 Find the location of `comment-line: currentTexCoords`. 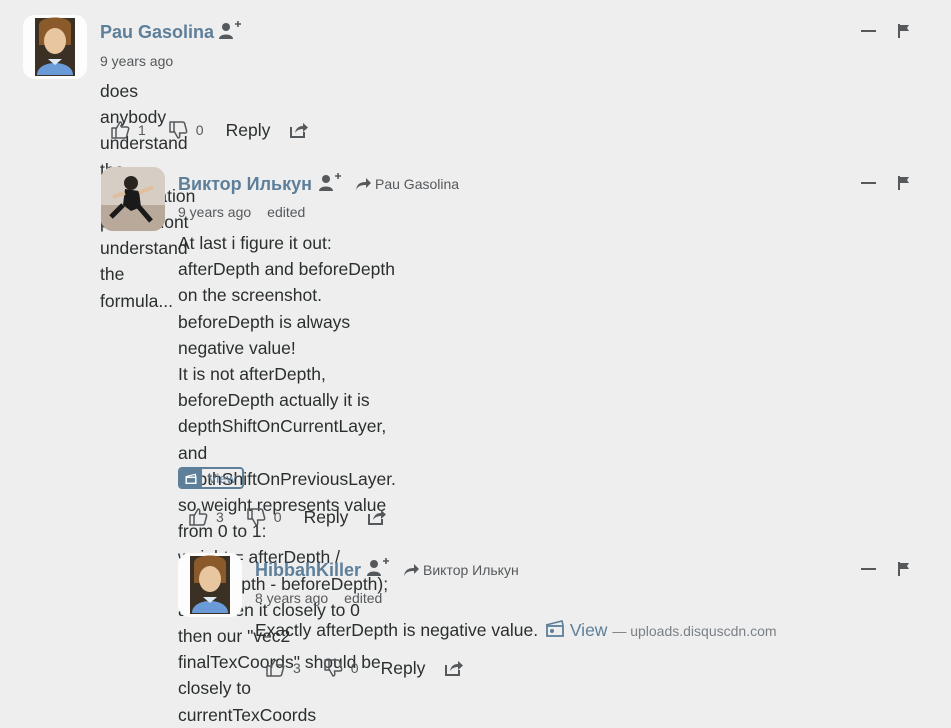

comment-line: currentTexCoords is located at coordinates (247, 714).